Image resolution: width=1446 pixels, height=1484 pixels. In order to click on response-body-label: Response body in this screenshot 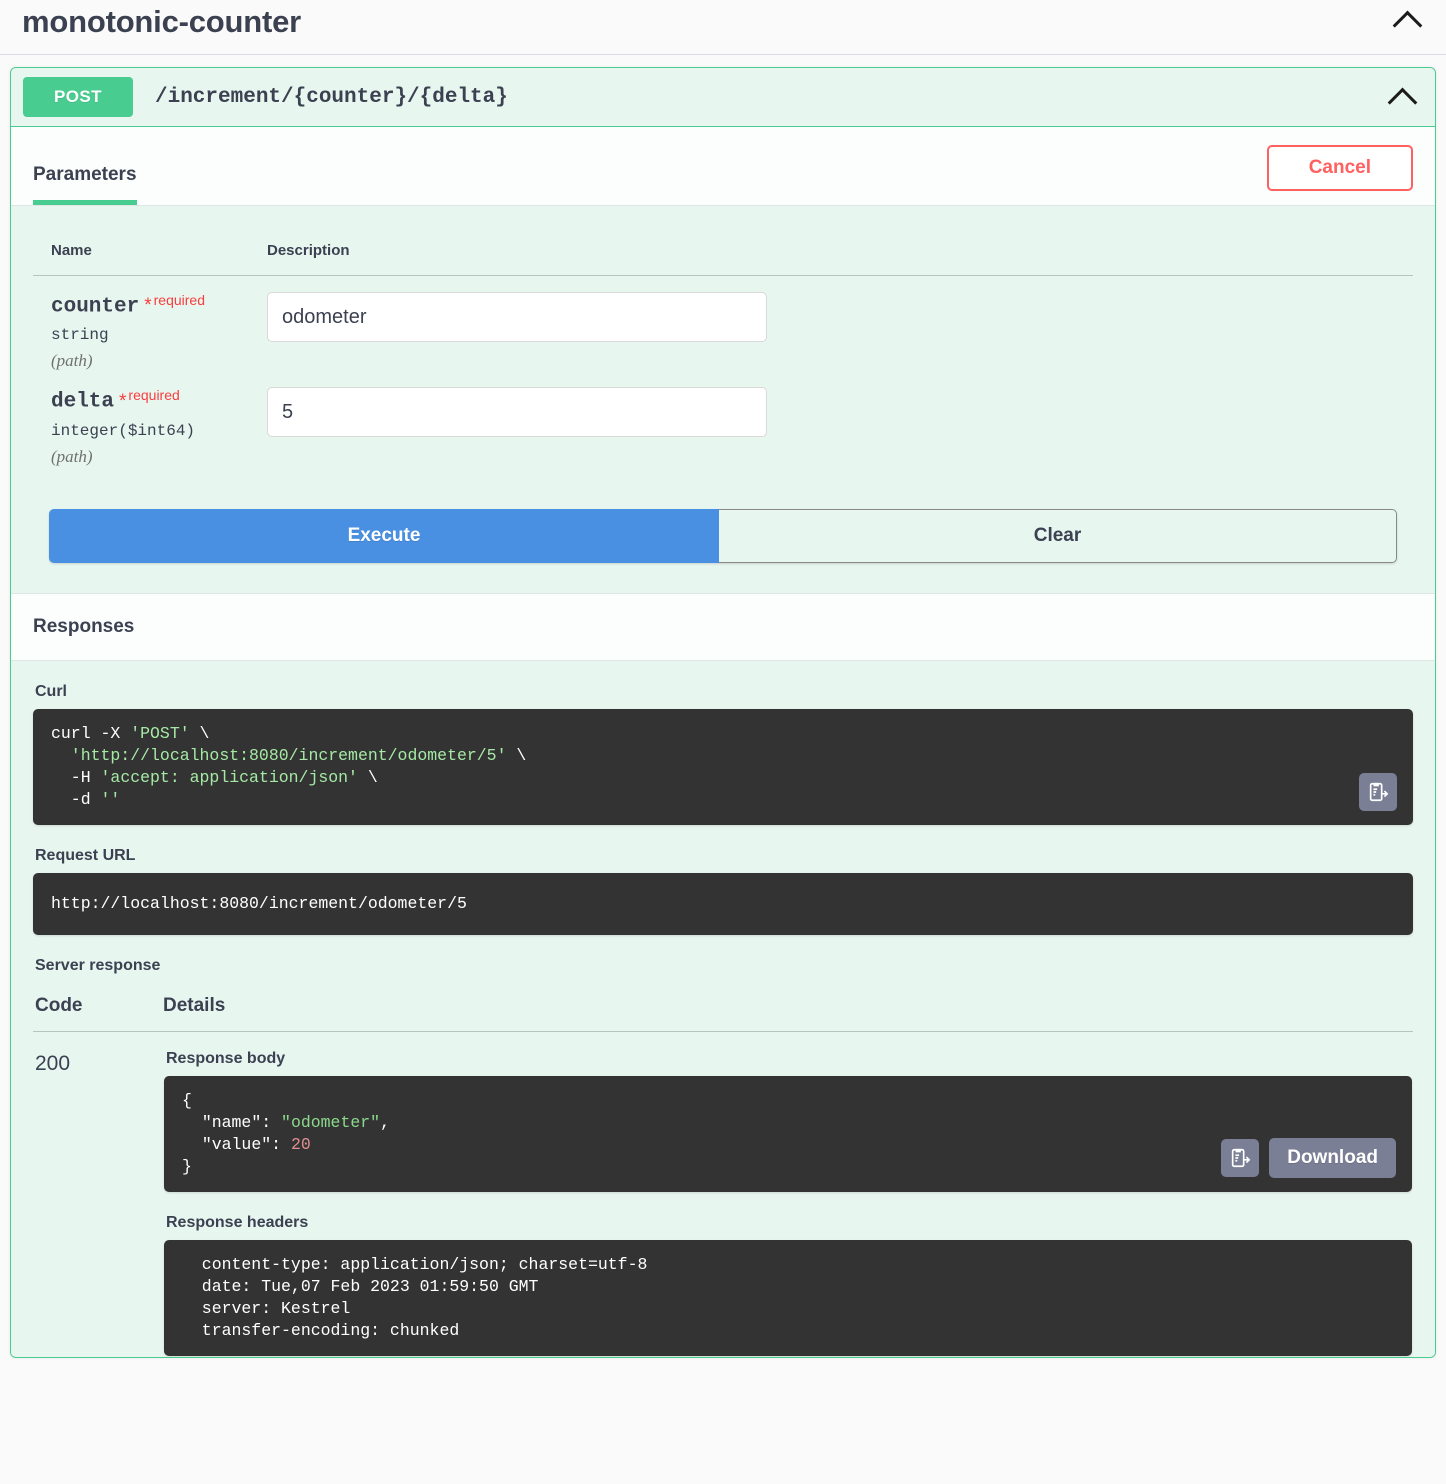, I will do `click(226, 1058)`.